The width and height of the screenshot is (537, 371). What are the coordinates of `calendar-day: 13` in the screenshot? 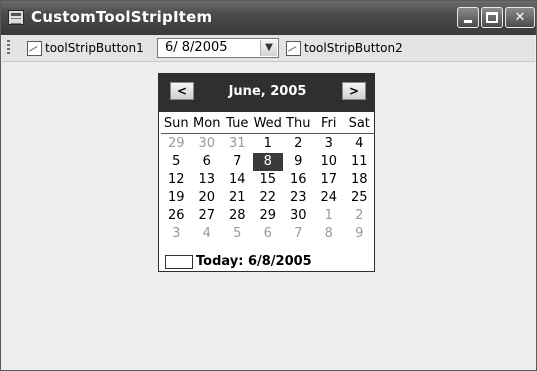 It's located at (207, 180).